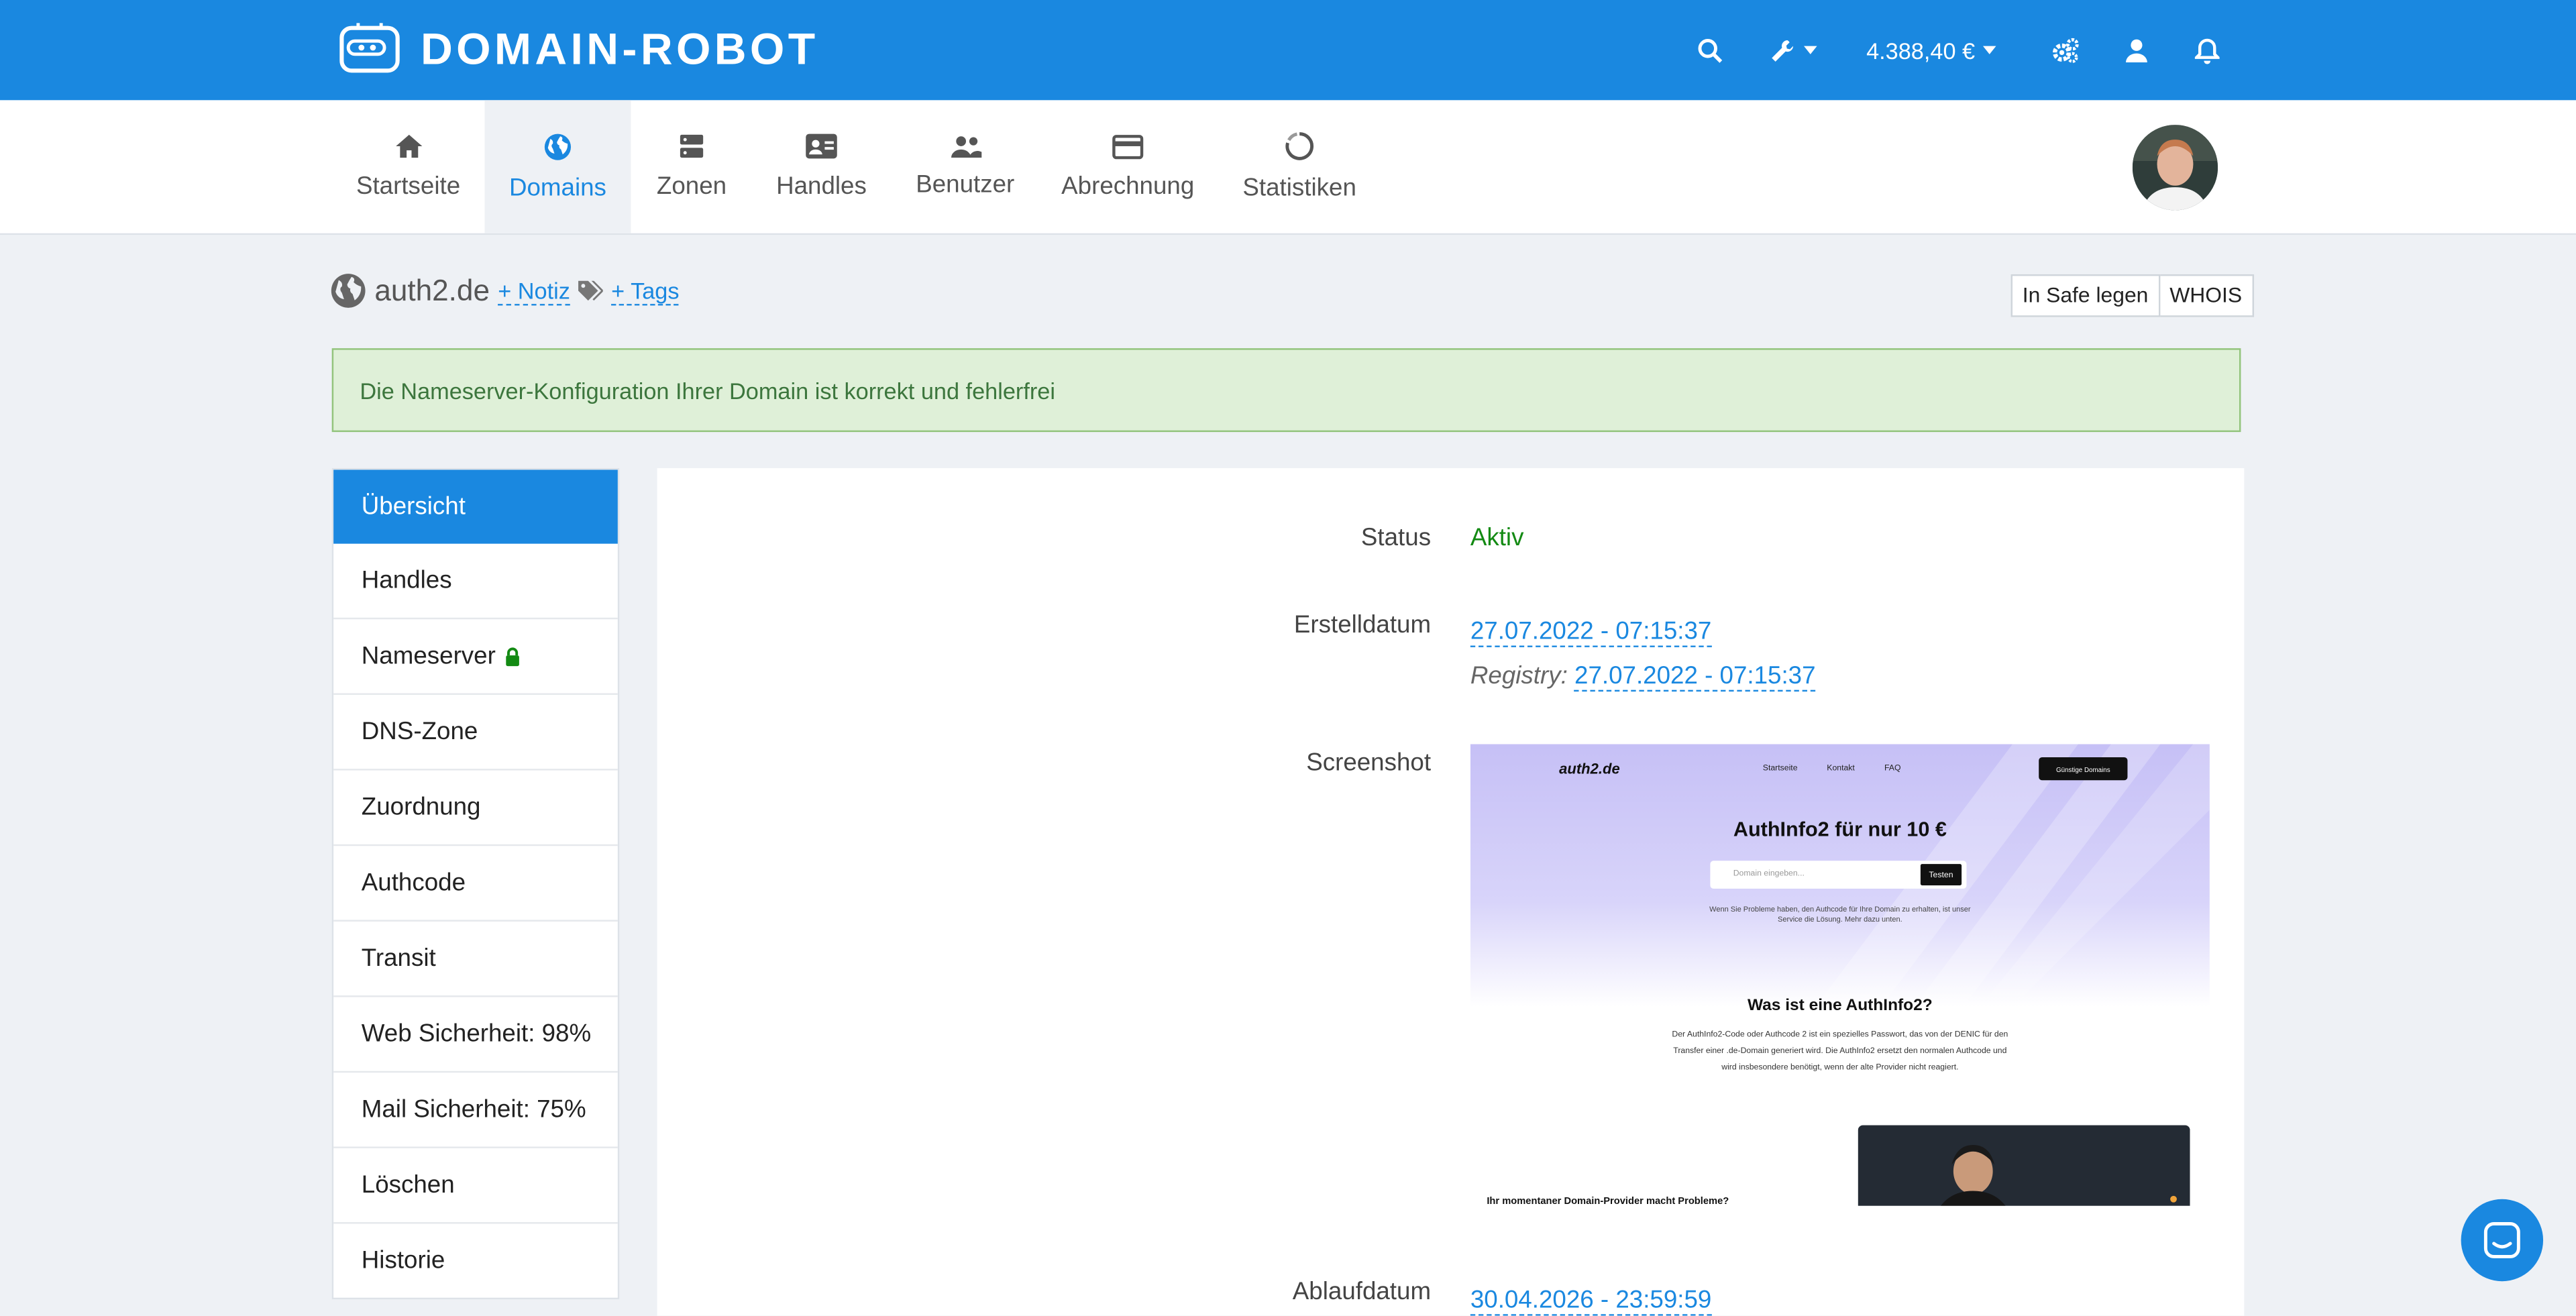 Image resolution: width=2576 pixels, height=1316 pixels. Describe the element at coordinates (475, 507) in the screenshot. I see `side-item-uebersicht: Übersicht` at that location.